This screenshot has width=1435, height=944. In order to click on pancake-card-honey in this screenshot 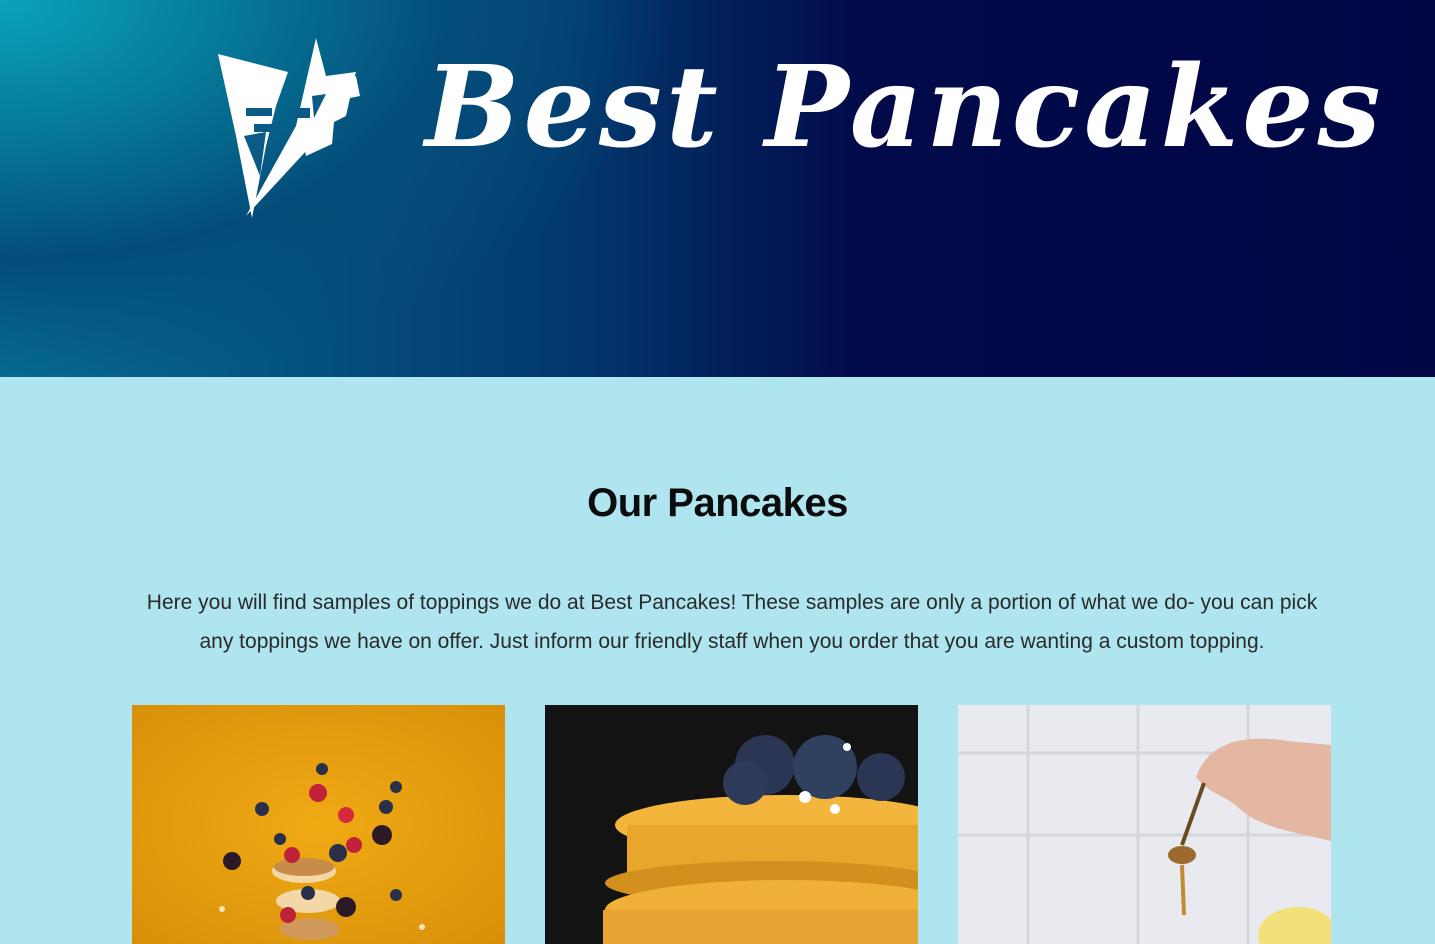, I will do `click(1144, 824)`.